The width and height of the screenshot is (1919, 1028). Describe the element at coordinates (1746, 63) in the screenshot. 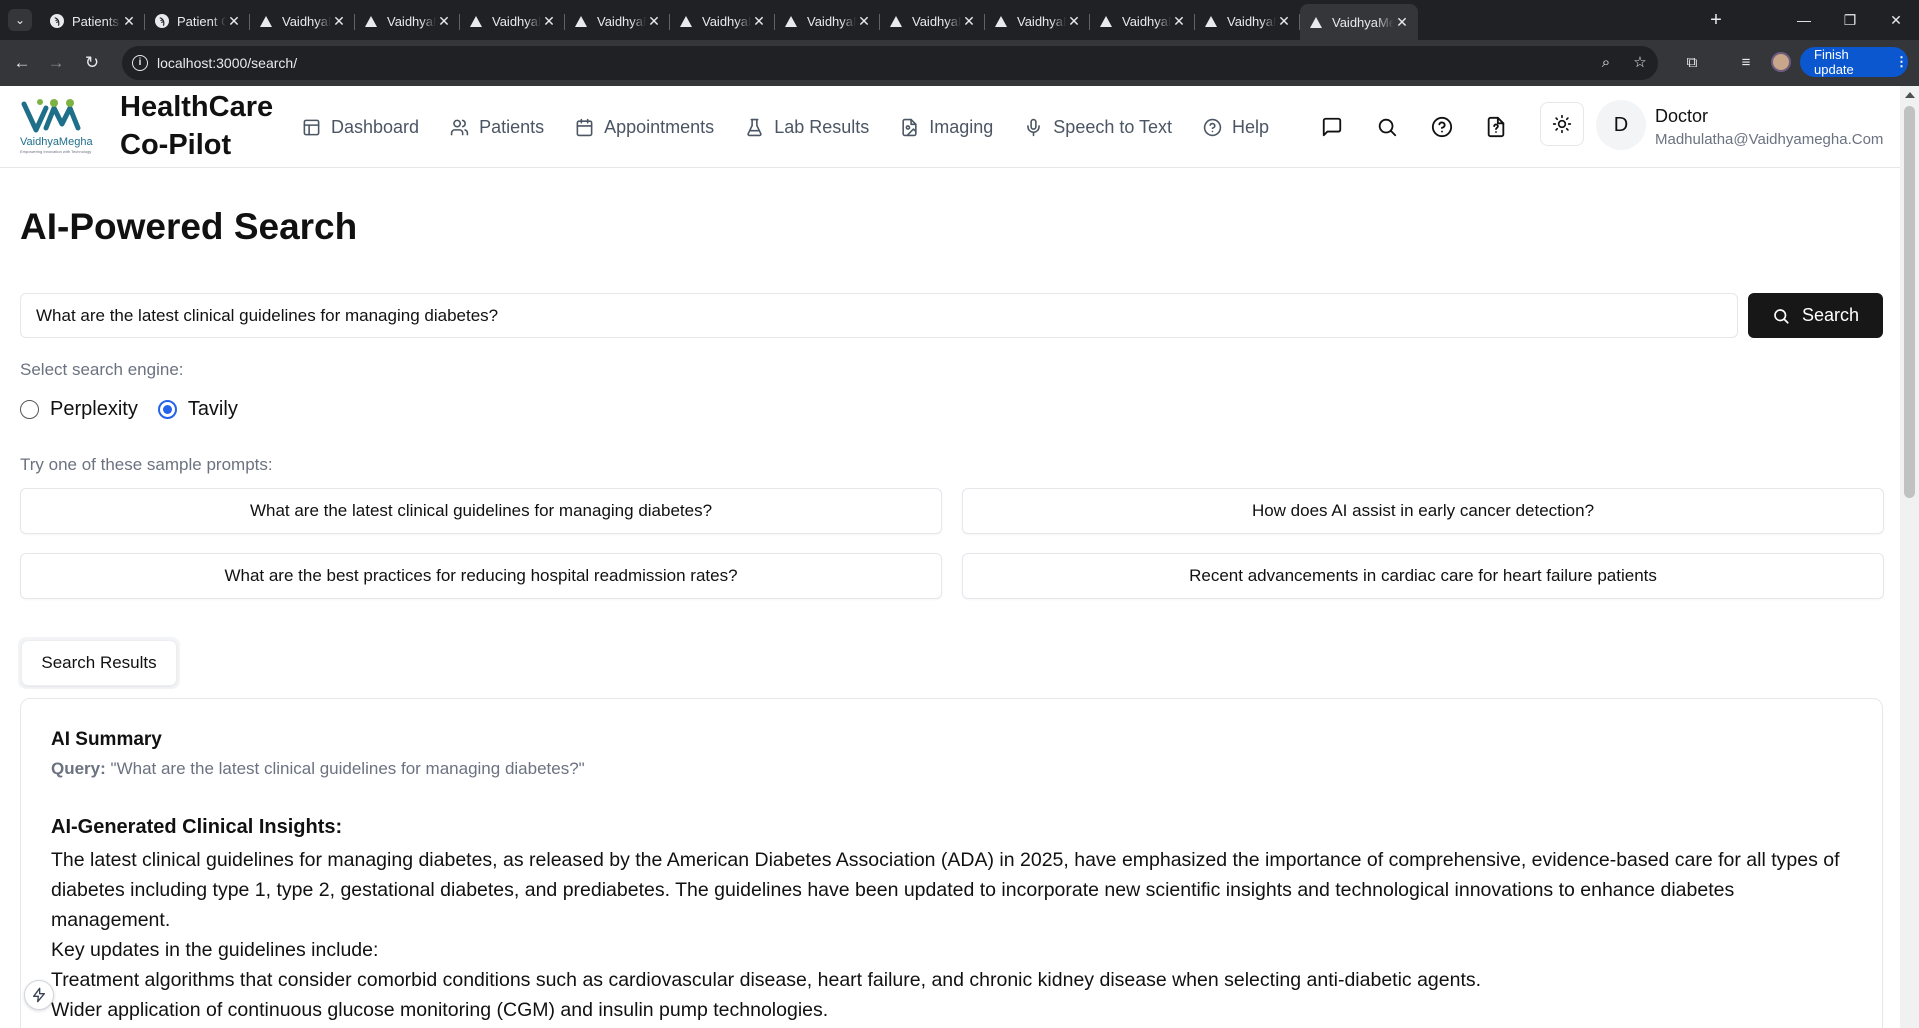

I see `media-controls-icon: ≡` at that location.